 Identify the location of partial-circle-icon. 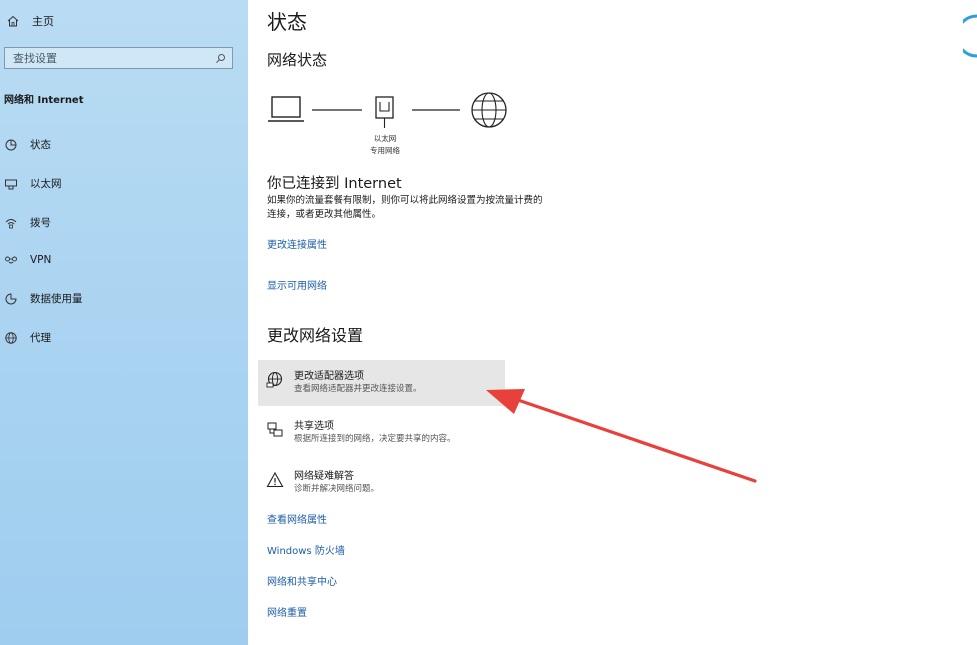
(970, 36).